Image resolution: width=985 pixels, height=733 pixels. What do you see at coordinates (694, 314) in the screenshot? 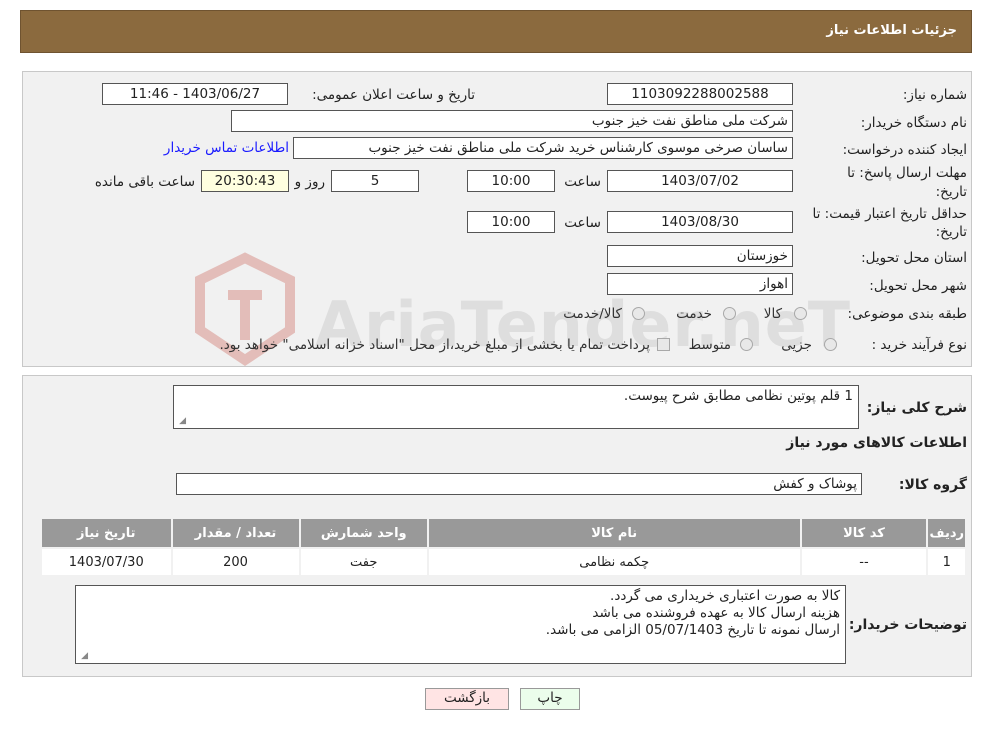
I see `category-service-label: خدمت` at bounding box center [694, 314].